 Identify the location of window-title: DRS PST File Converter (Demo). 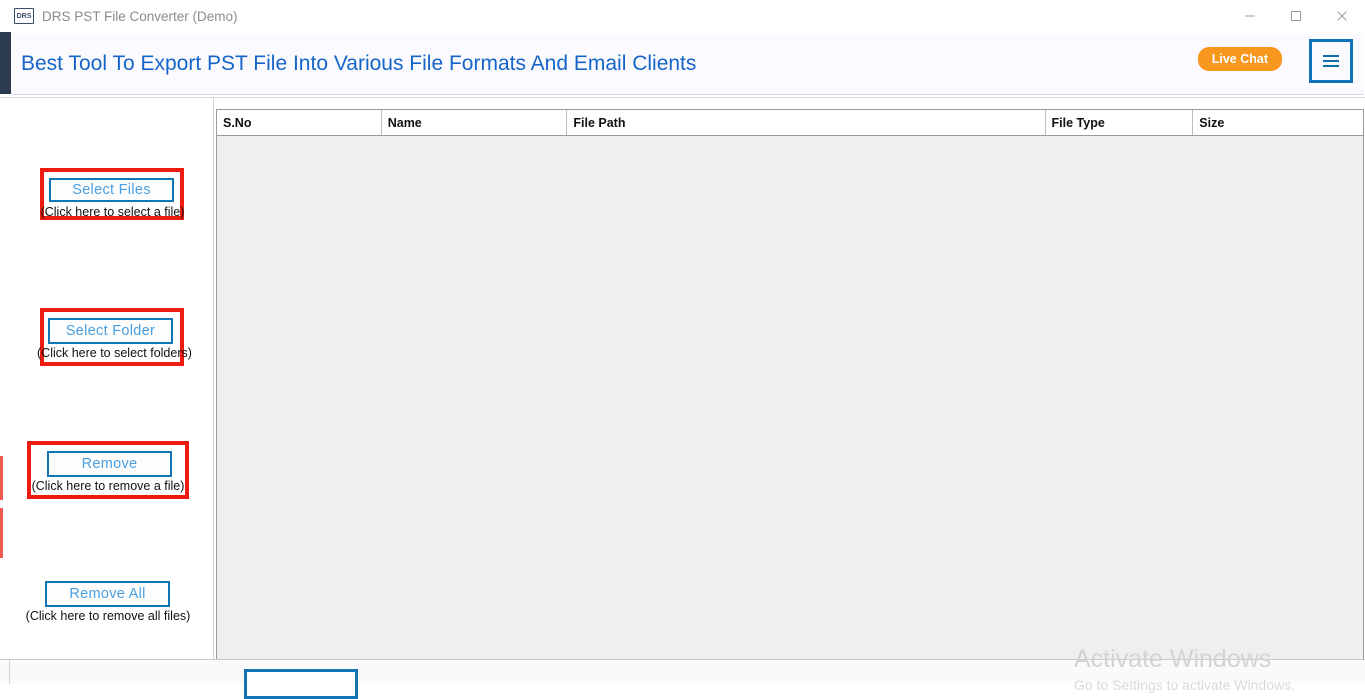
(140, 16).